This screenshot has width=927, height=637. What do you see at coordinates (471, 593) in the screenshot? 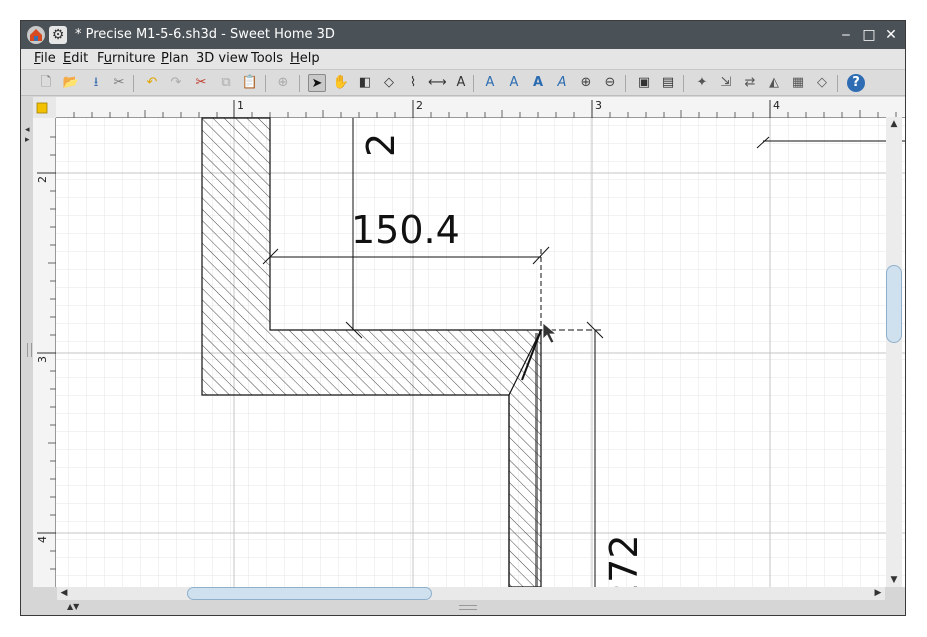
I see `horizontal-scrollbar: ◀ ▶` at bounding box center [471, 593].